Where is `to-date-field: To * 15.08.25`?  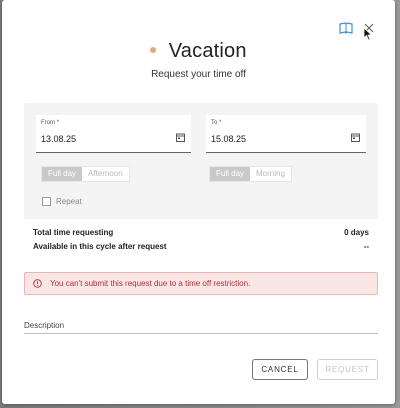 to-date-field: To * 15.08.25 is located at coordinates (286, 134).